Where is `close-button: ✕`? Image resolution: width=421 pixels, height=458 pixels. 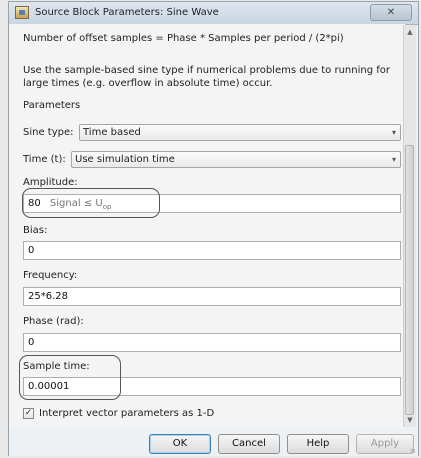
close-button: ✕ is located at coordinates (391, 12).